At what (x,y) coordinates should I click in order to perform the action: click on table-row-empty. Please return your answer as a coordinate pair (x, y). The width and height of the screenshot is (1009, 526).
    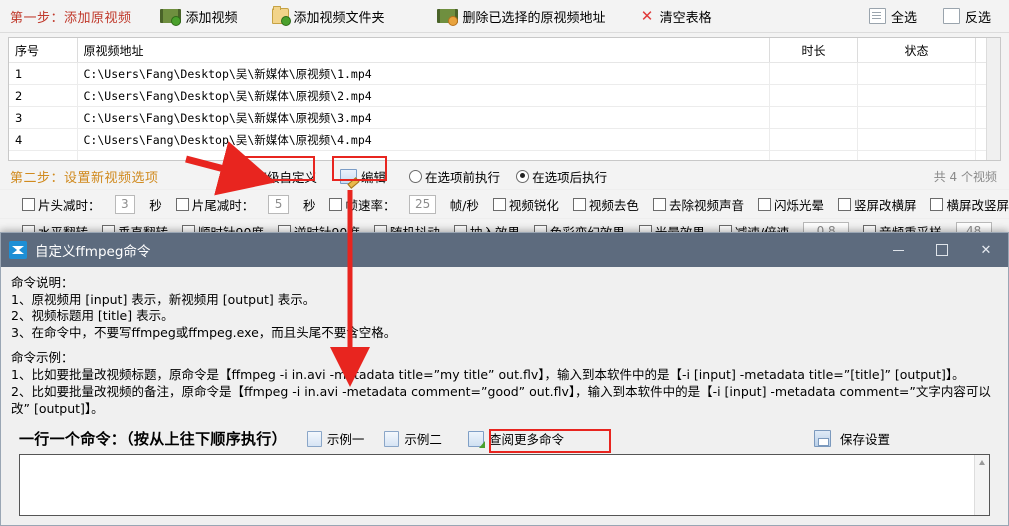
    Looking at the image, I should click on (504, 155).